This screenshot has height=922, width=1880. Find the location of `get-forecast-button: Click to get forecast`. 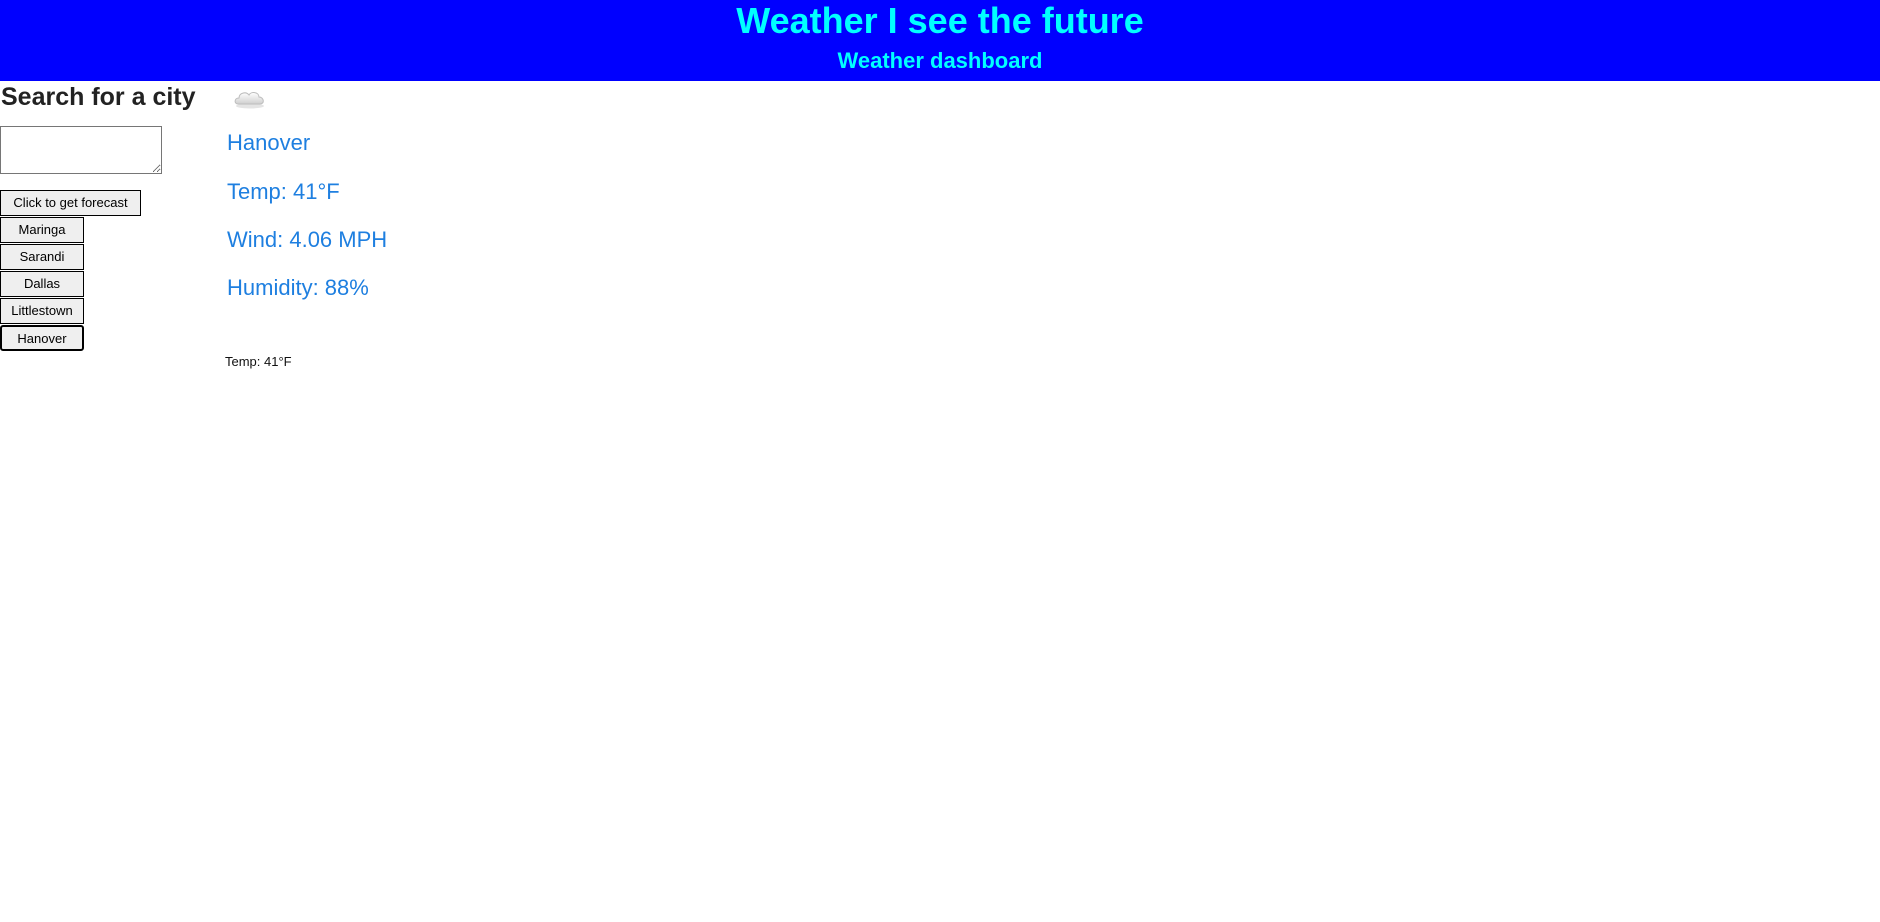

get-forecast-button: Click to get forecast is located at coordinates (70, 203).